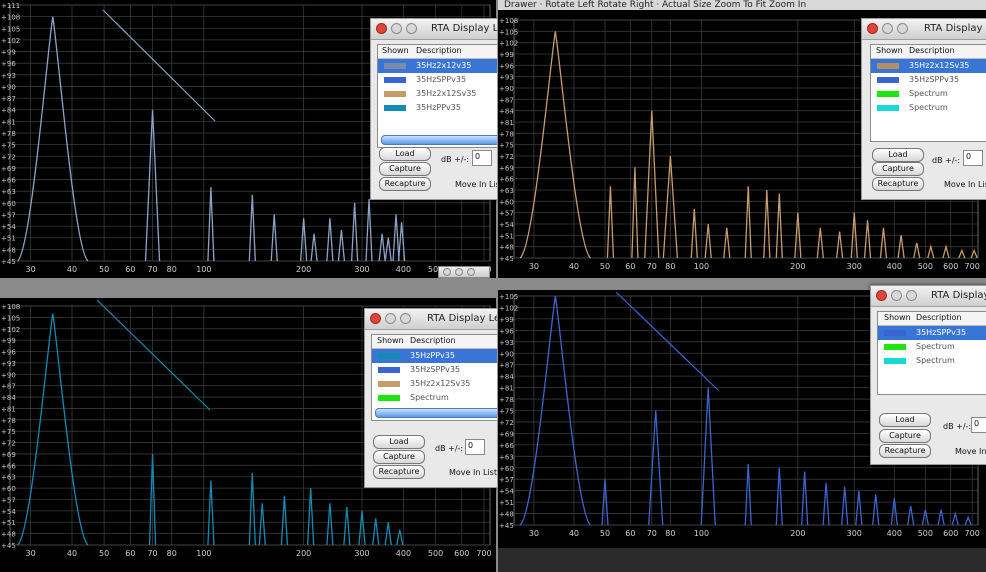 The width and height of the screenshot is (986, 572). What do you see at coordinates (8, 535) in the screenshot?
I see `y-tick-label: +48` at bounding box center [8, 535].